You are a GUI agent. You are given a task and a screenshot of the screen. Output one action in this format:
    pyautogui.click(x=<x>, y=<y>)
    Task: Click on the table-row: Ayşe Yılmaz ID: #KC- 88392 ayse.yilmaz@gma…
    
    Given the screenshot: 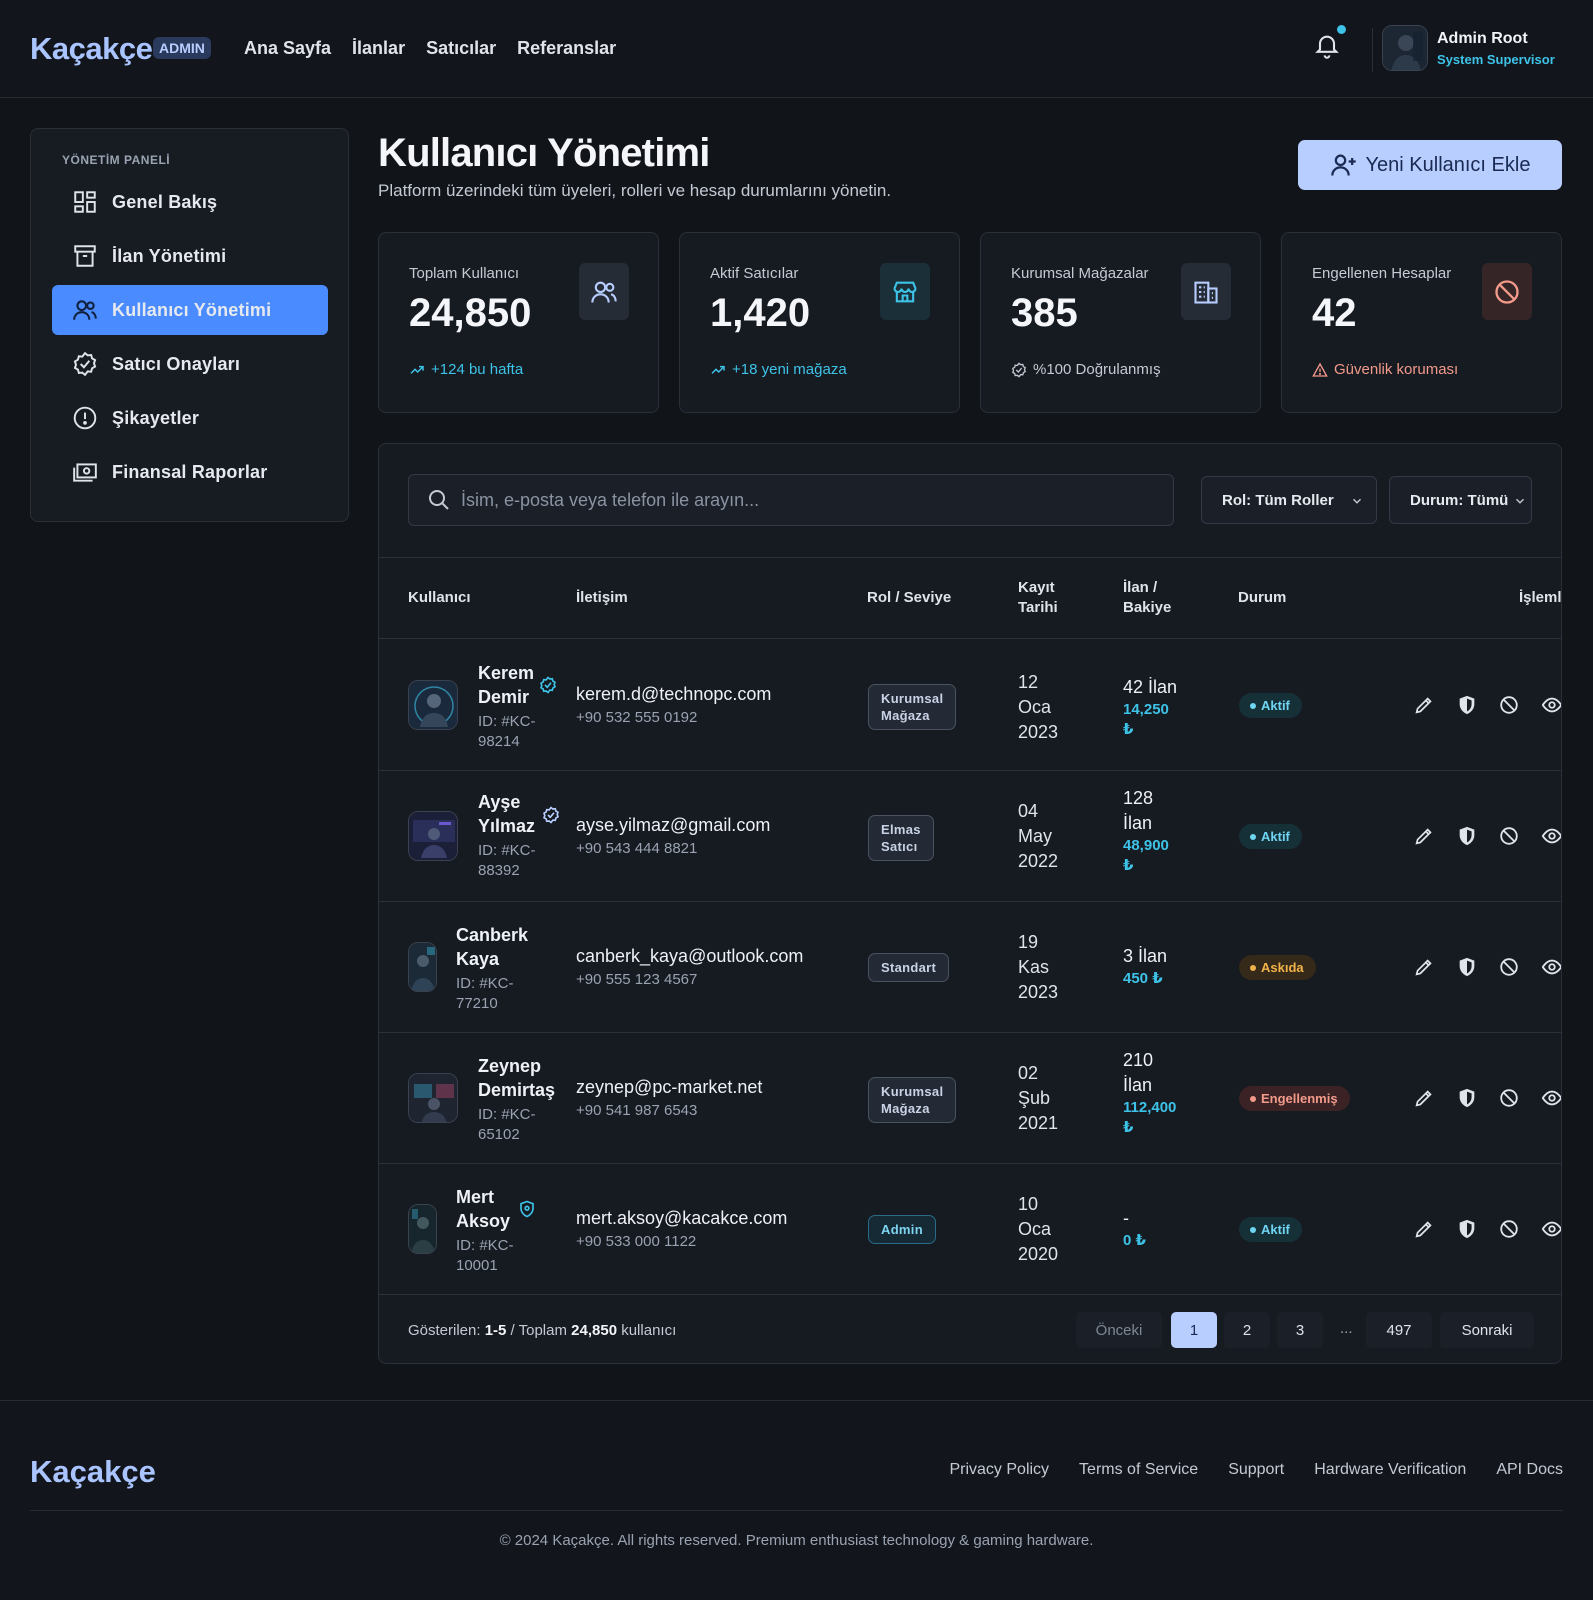 What is the action you would take?
    pyautogui.click(x=970, y=836)
    